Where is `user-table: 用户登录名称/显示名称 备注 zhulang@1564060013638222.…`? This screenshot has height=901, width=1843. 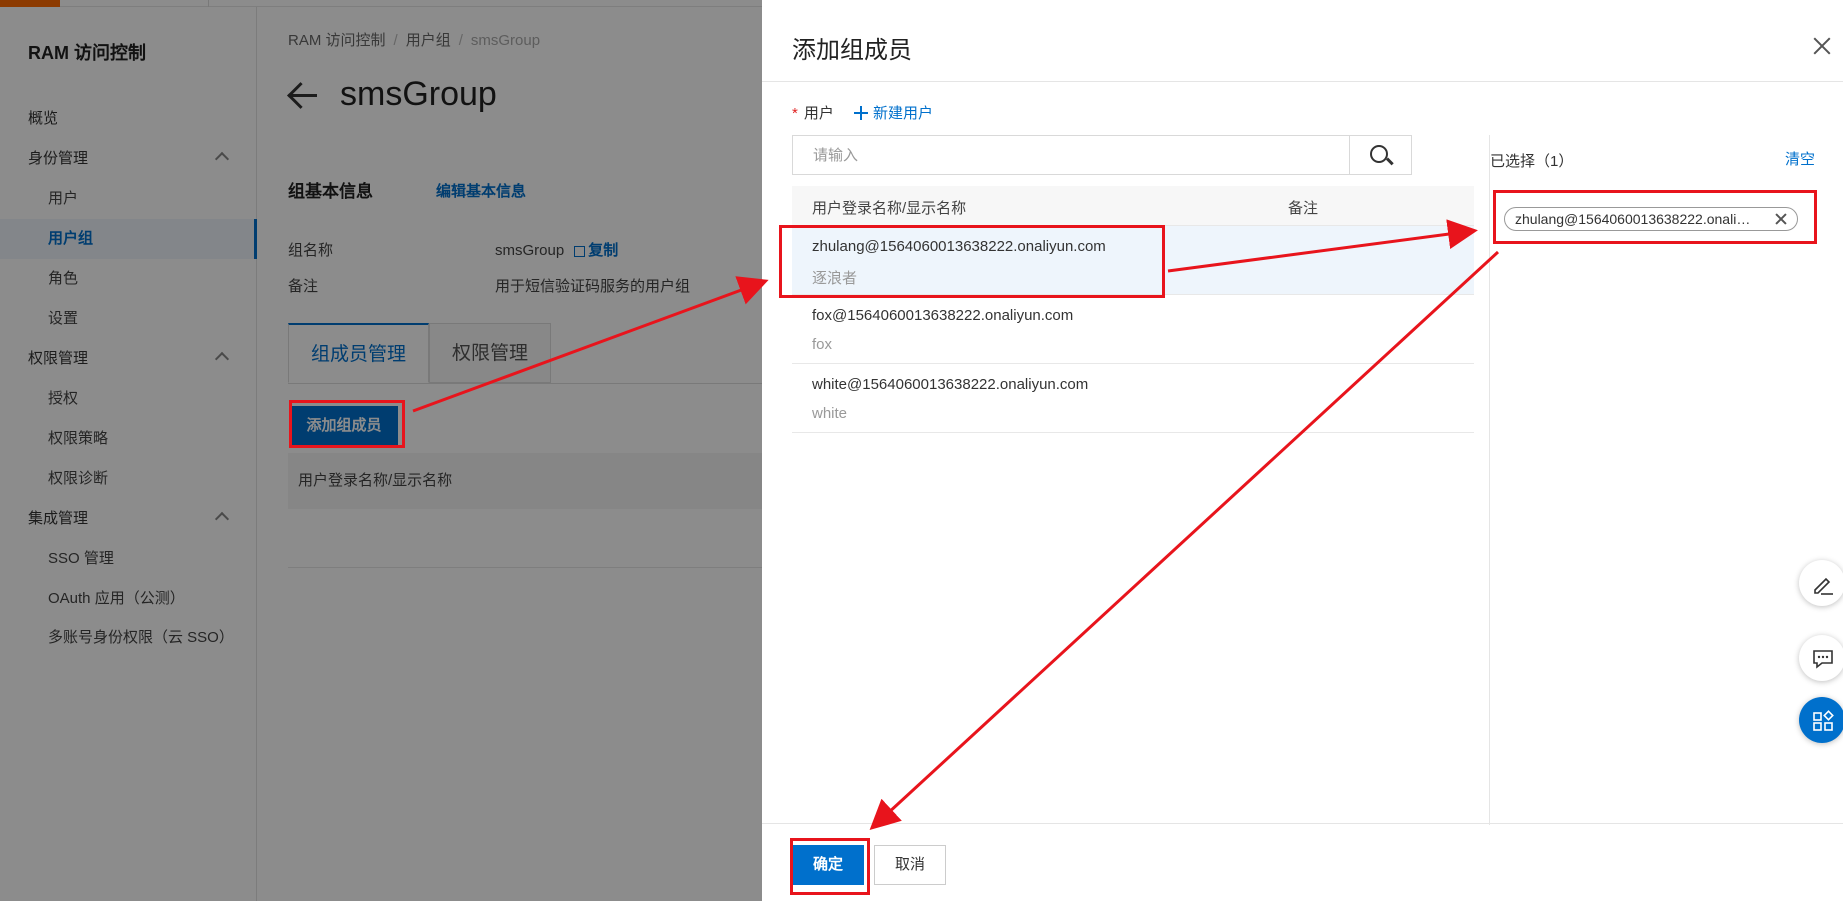
user-table: 用户登录名称/显示名称 备注 zhulang@1564060013638222.… is located at coordinates (1133, 309).